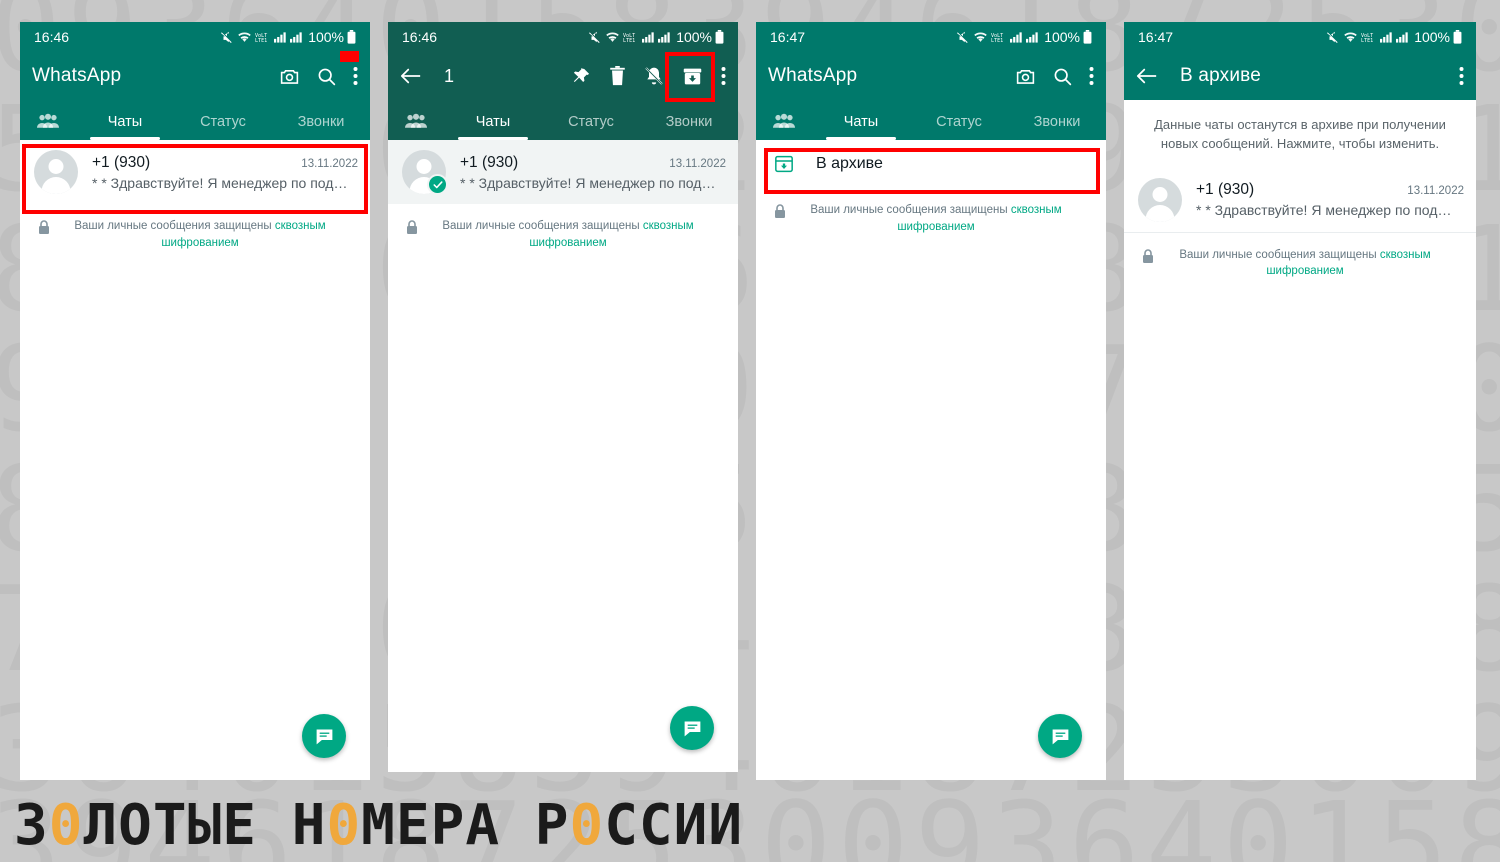 The image size is (1500, 862). What do you see at coordinates (563, 37) in the screenshot?
I see `status-bar: 16:46 VoLT LTE1 100%` at bounding box center [563, 37].